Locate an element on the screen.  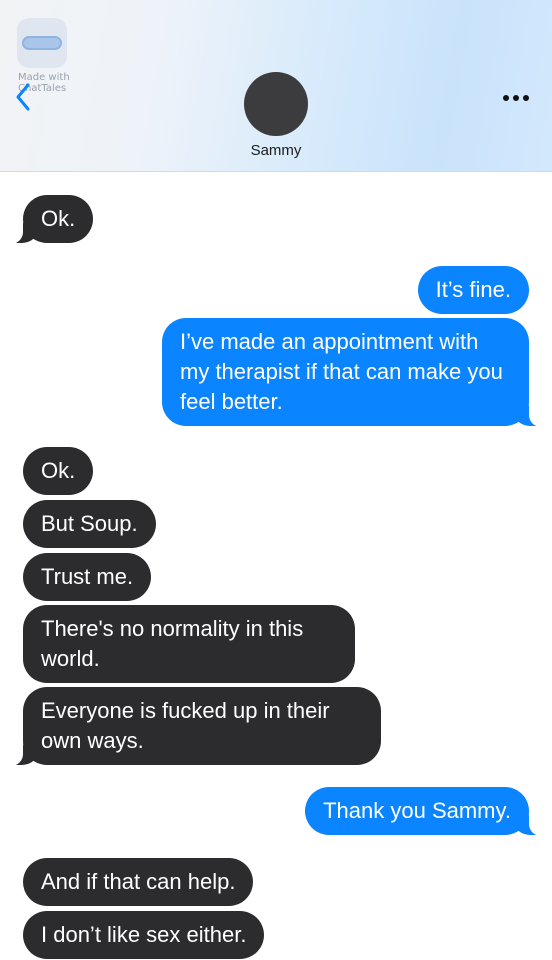
contact-avatar is located at coordinates (276, 104).